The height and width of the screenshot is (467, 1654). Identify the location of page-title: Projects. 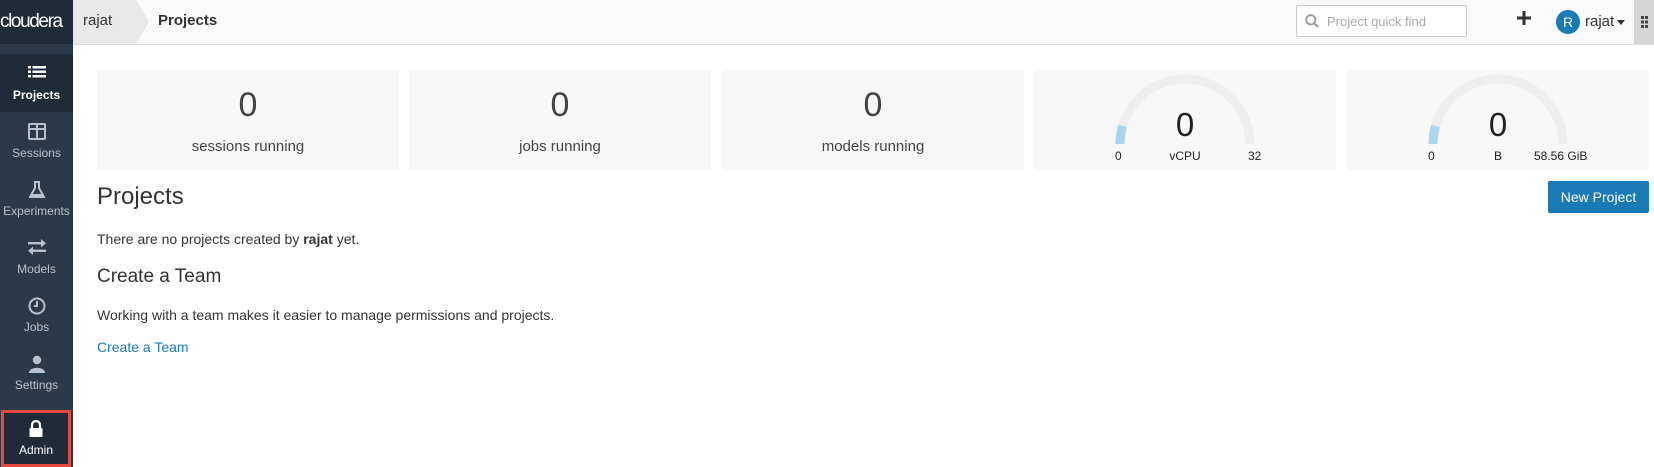
(188, 20).